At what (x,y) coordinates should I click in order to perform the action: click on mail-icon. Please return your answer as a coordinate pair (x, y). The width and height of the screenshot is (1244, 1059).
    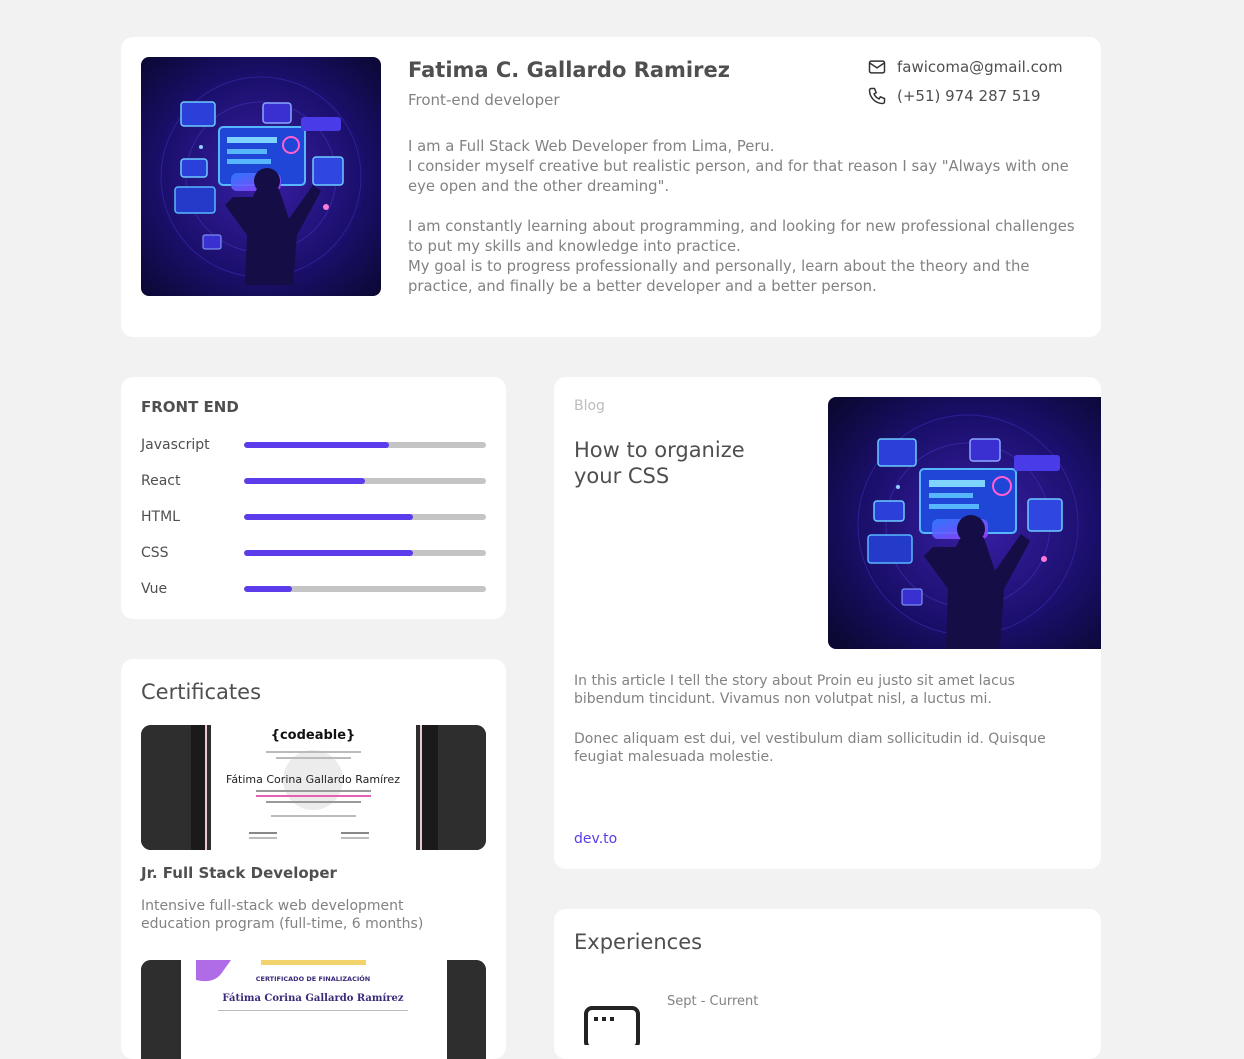
    Looking at the image, I should click on (877, 67).